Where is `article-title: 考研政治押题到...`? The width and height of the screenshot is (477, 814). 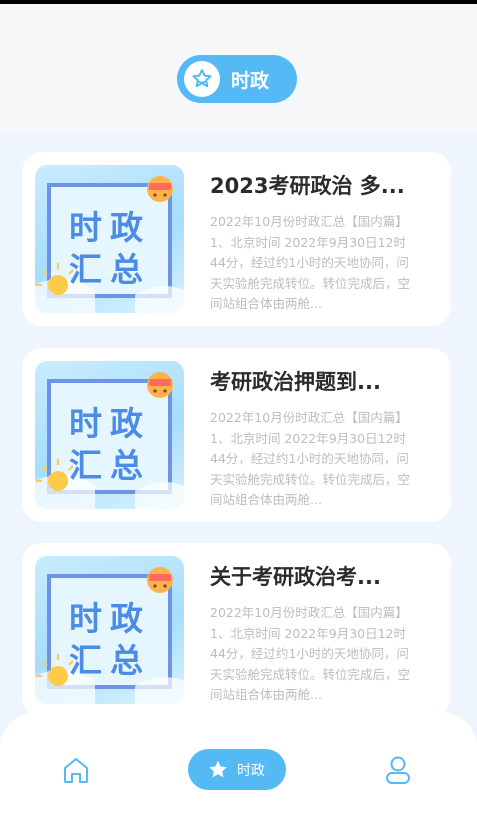
article-title: 考研政治押题到... is located at coordinates (313, 381).